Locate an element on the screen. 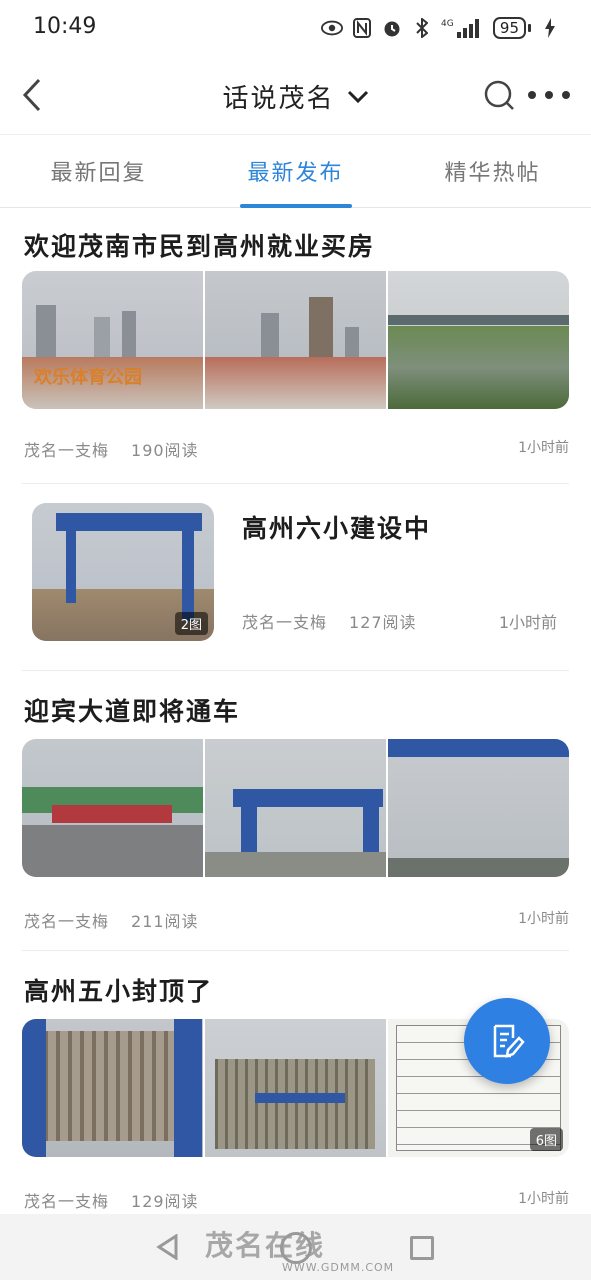 The width and height of the screenshot is (591, 1280). nav-back-icon is located at coordinates (168, 1247).